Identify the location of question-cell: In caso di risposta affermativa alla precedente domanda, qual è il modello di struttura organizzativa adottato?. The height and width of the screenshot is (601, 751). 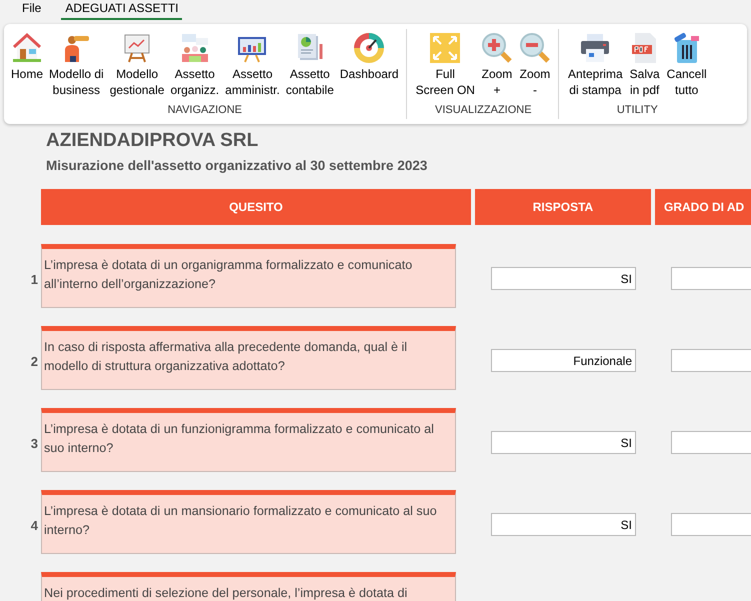
(248, 358).